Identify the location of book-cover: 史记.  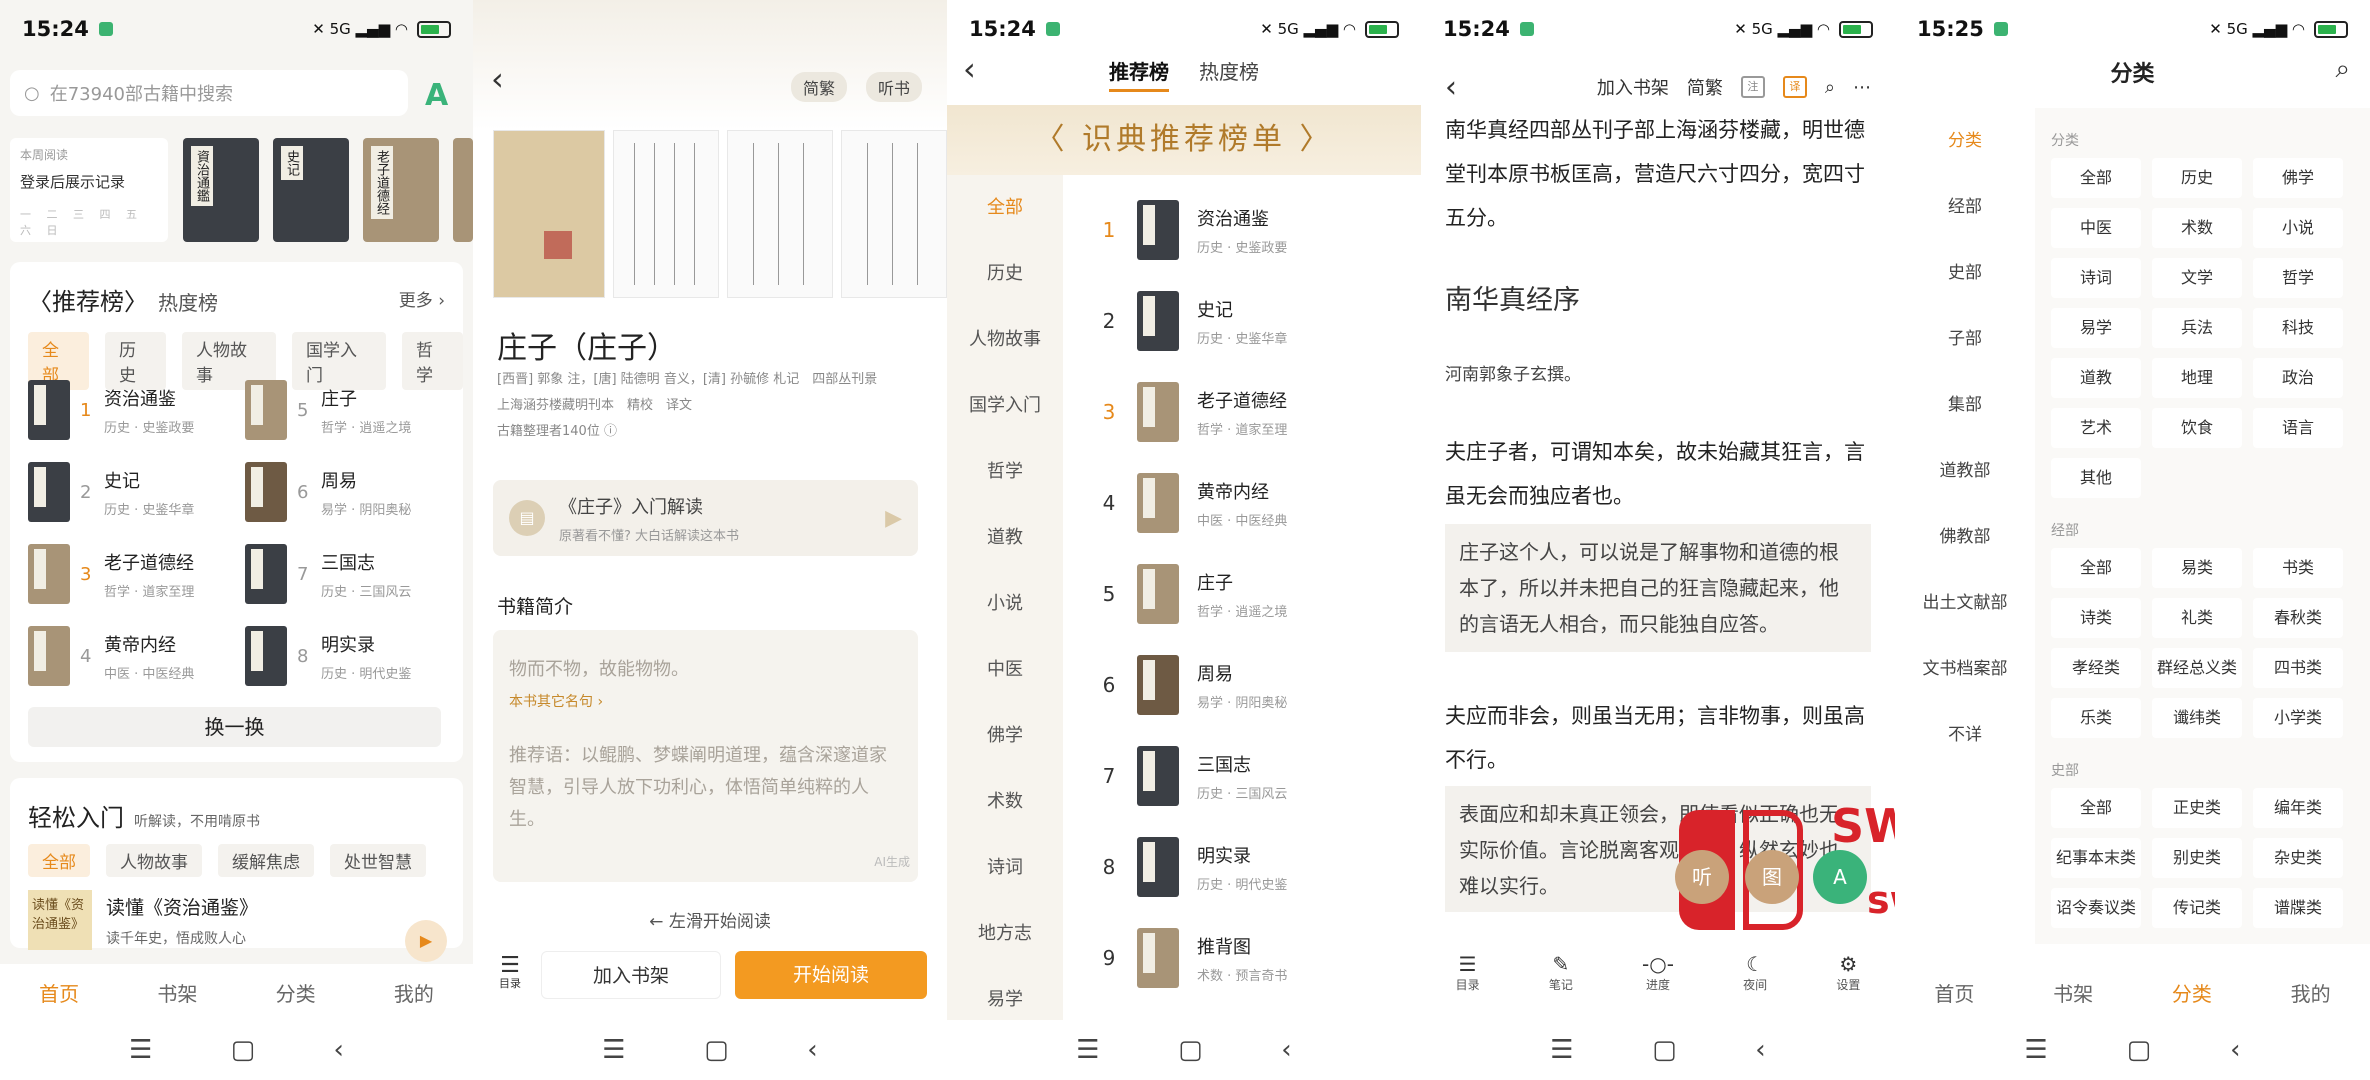
(311, 190).